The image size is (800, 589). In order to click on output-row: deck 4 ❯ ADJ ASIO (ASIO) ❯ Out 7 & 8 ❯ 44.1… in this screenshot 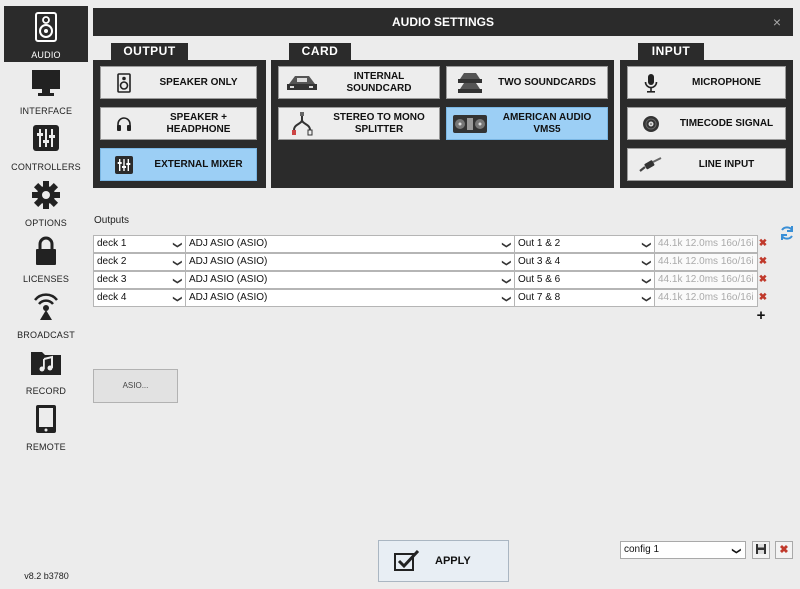, I will do `click(425, 298)`.